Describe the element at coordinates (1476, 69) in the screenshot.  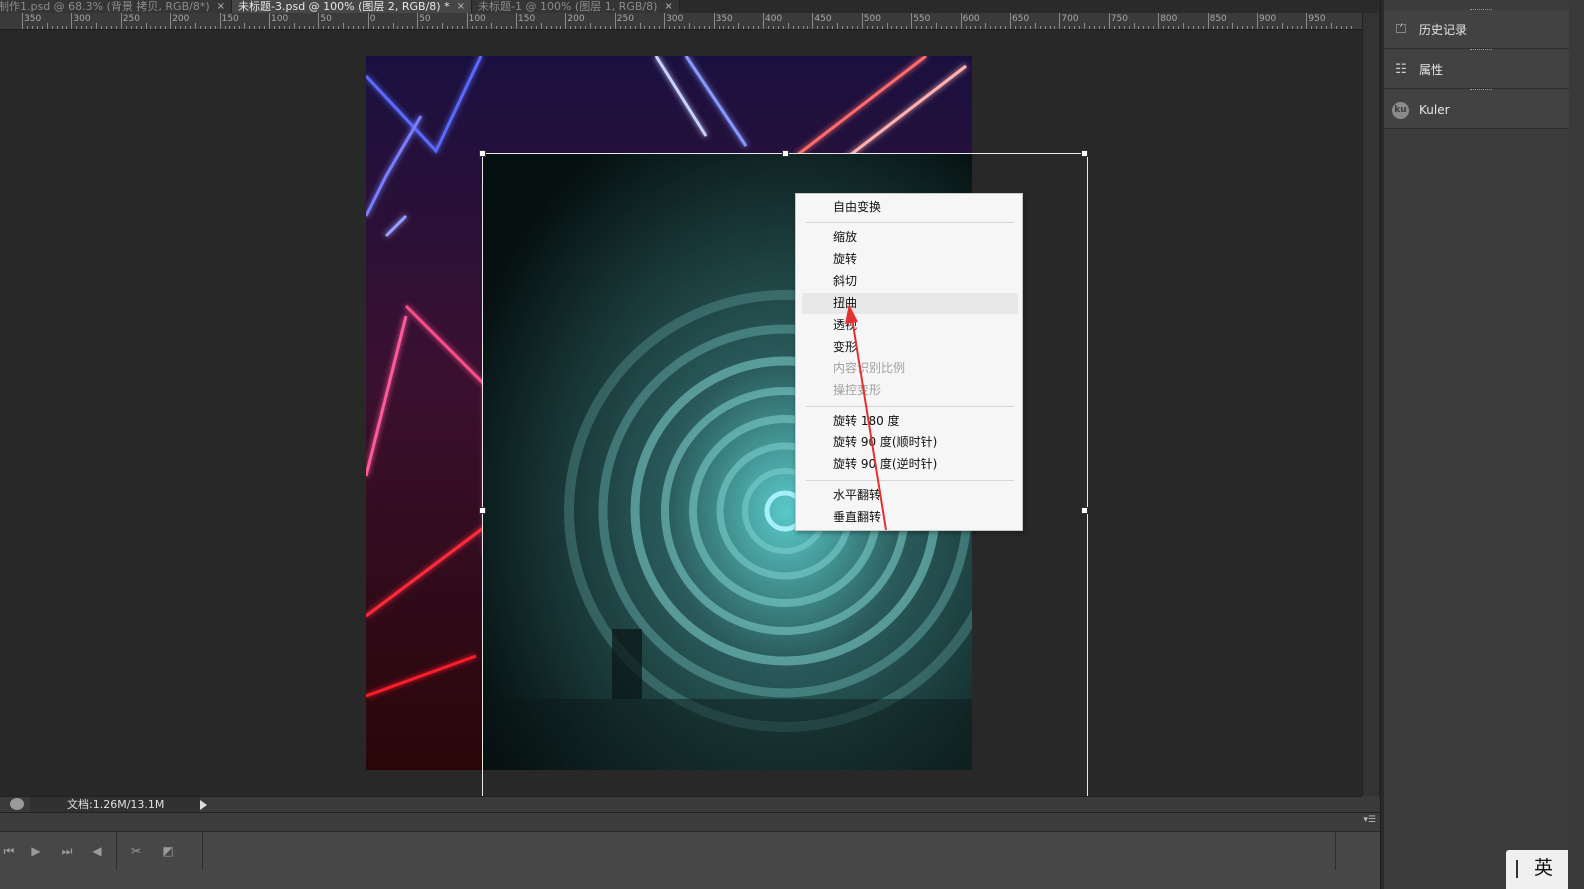
I see `panel-properties: ☷ 属性` at that location.